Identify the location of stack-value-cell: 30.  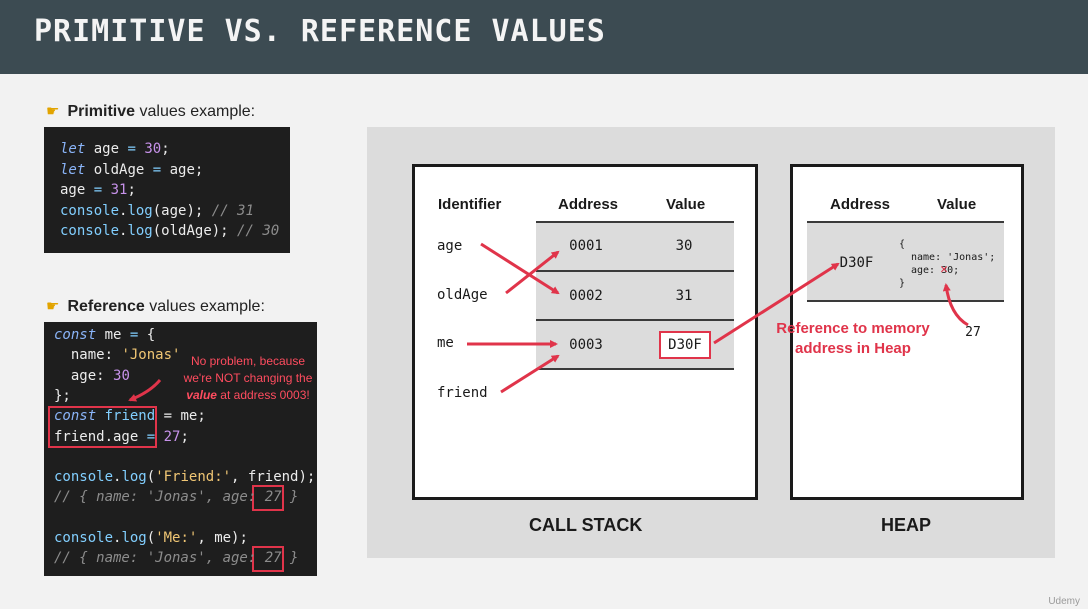
(684, 246).